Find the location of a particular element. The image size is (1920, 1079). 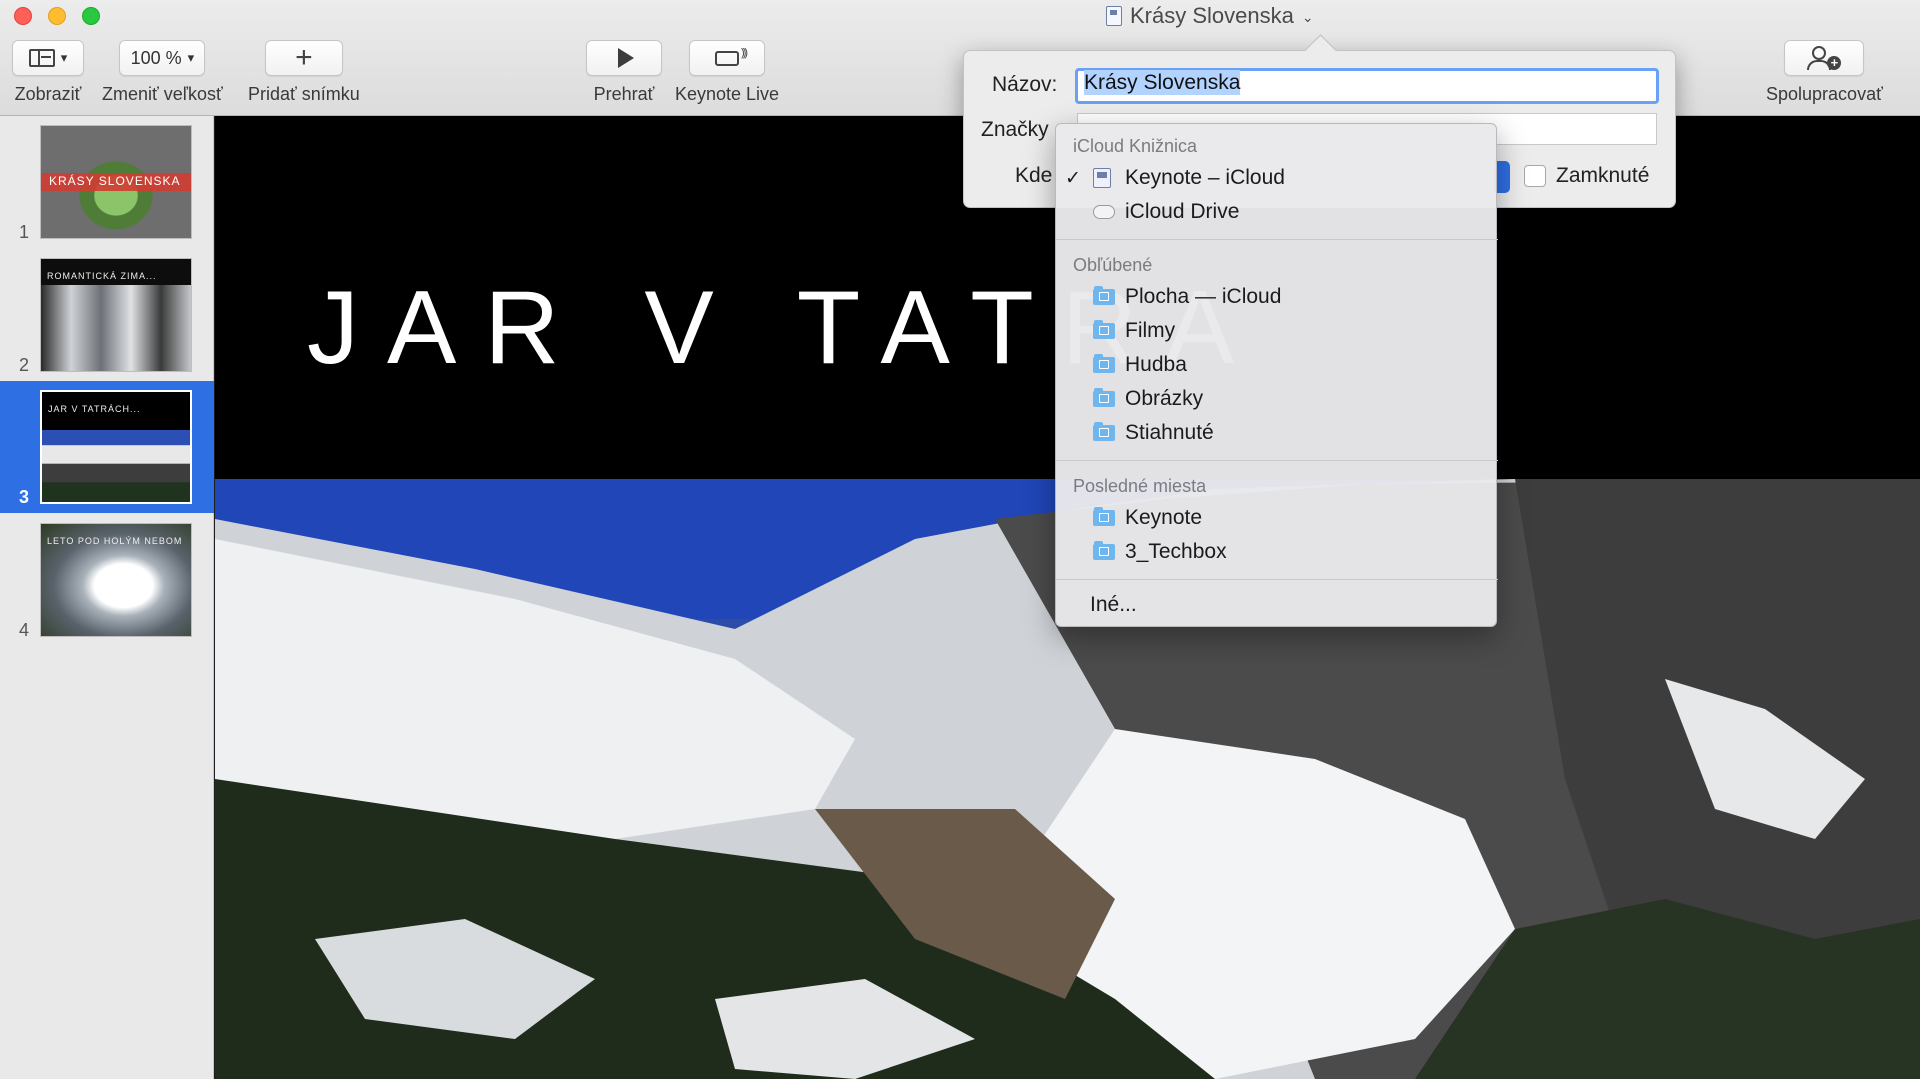

menu-item-label: Stiahnuté is located at coordinates (1169, 432).